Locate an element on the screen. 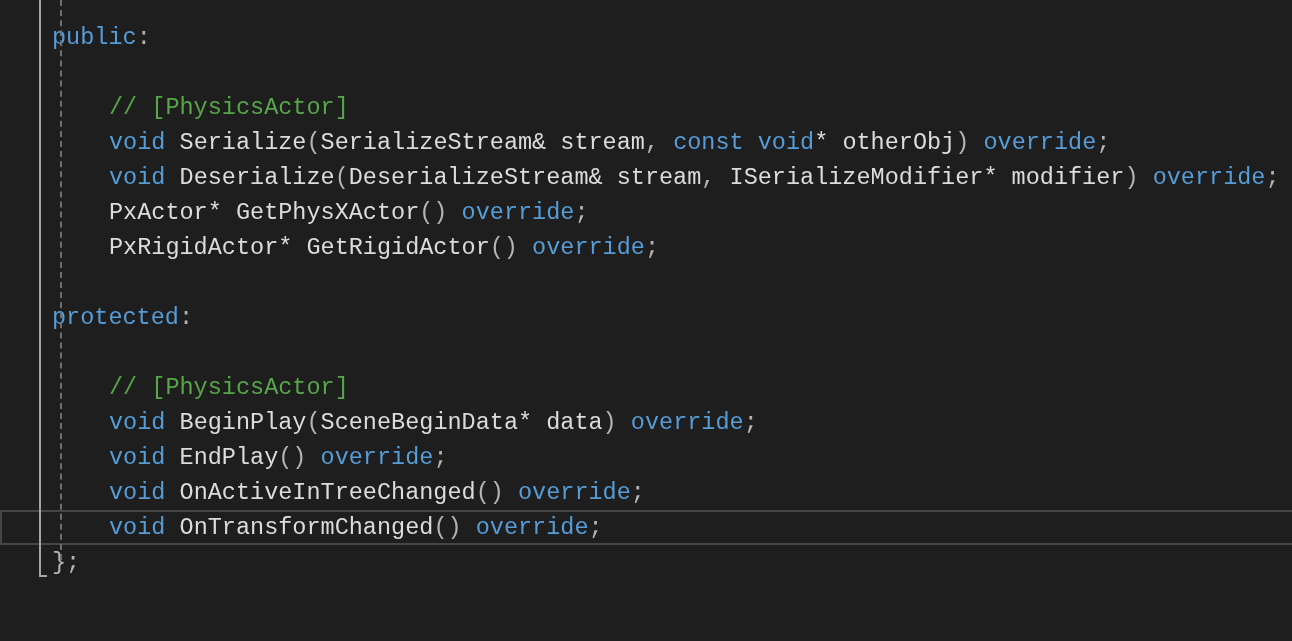  code-line: PxActor* GetPhysXActor() override; is located at coordinates (349, 213).